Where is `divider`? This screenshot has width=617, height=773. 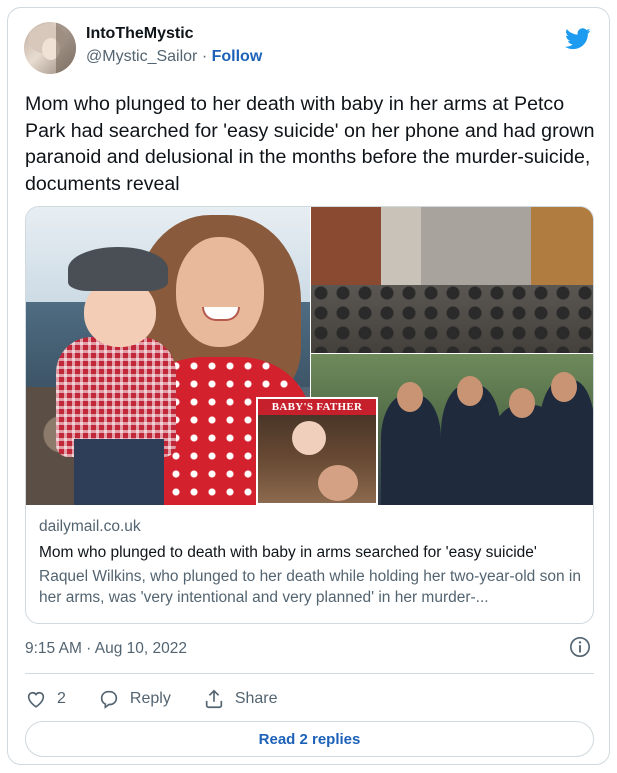 divider is located at coordinates (309, 673).